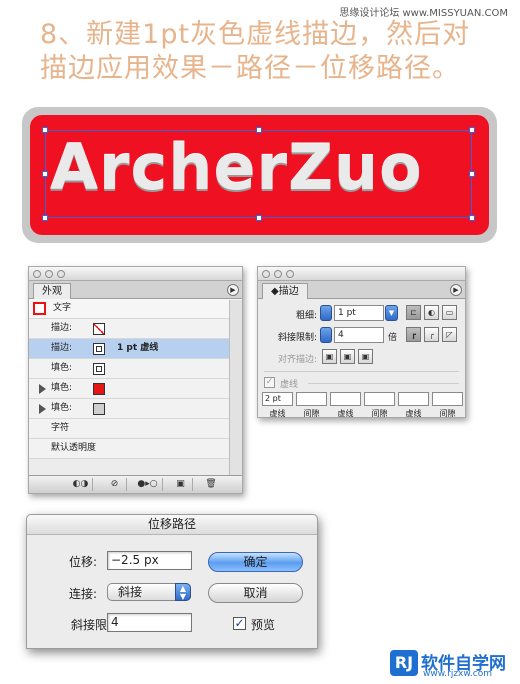 This screenshot has height=684, width=520. What do you see at coordinates (449, 312) in the screenshot?
I see `projecting-cap-icon: ▭` at bounding box center [449, 312].